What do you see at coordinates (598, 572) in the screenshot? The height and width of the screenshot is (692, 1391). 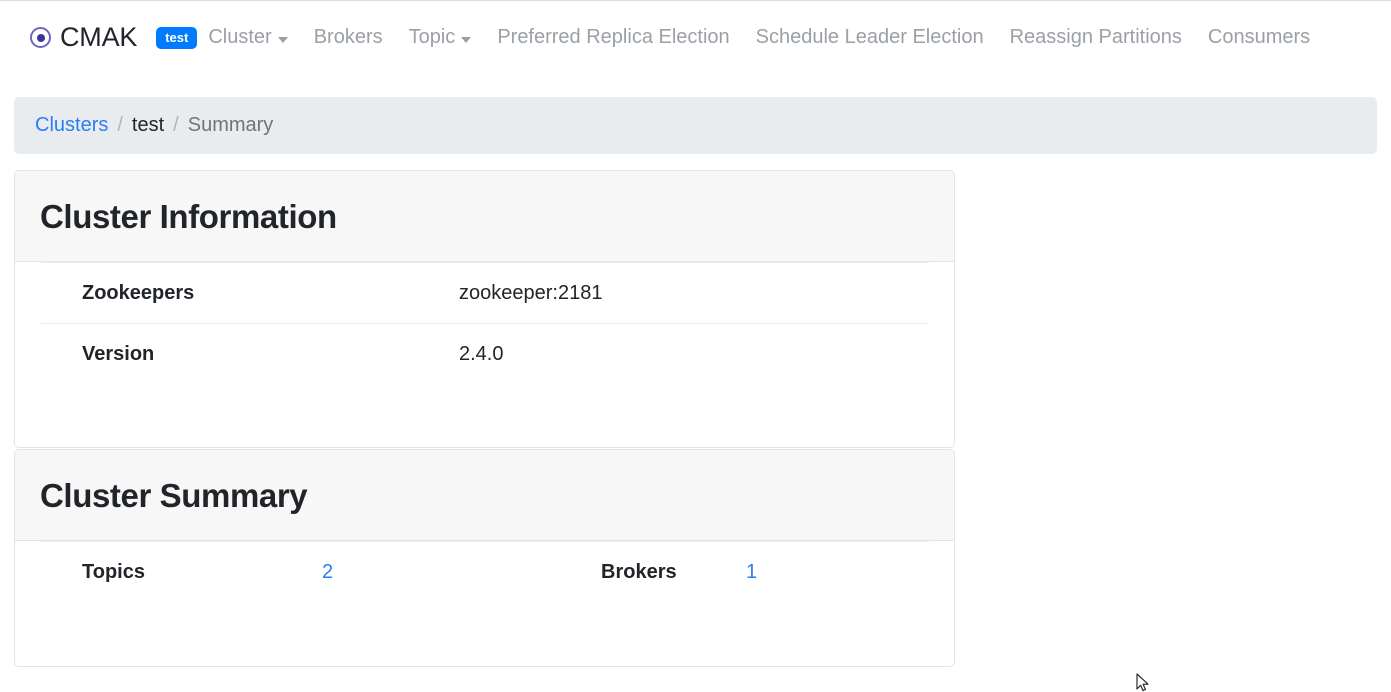 I see `brokers-label: Brokers` at bounding box center [598, 572].